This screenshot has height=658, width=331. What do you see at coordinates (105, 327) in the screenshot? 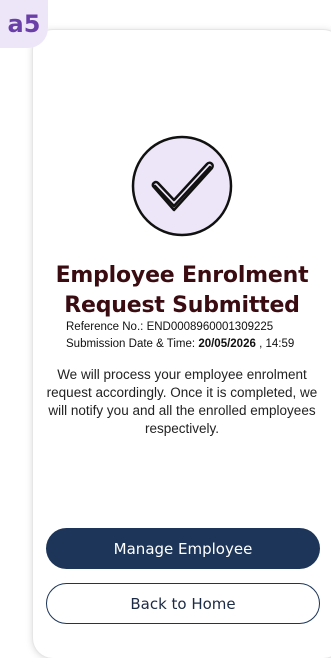
I see `reference-label: Reference No.:` at bounding box center [105, 327].